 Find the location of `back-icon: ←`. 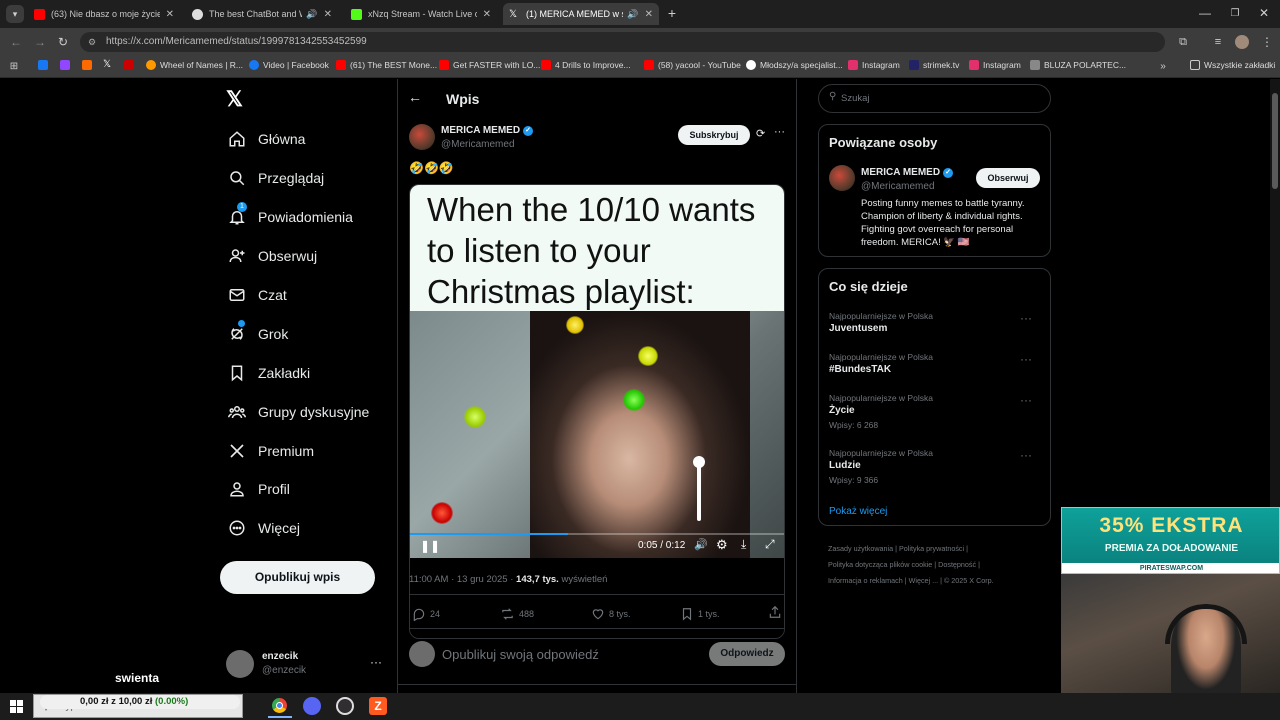

back-icon: ← is located at coordinates (16, 42).